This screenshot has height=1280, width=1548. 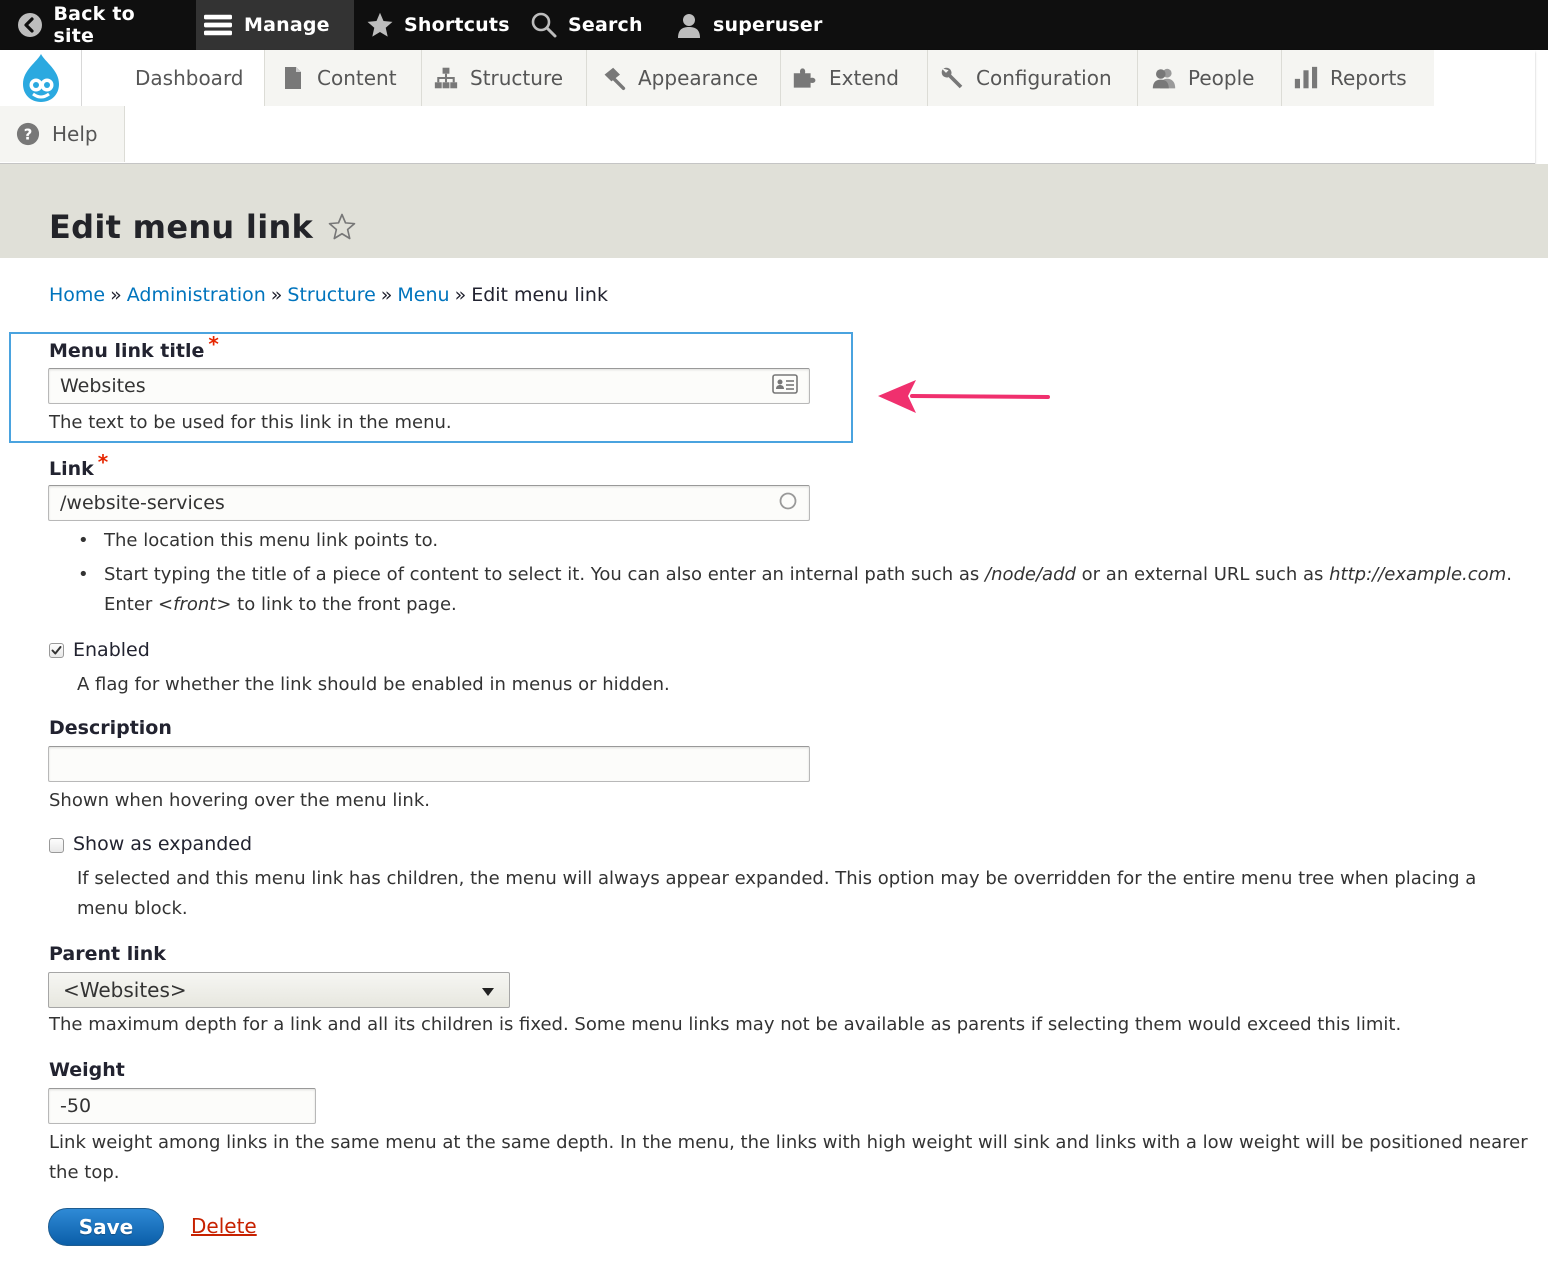 I want to click on enabled-label: Enabled, so click(x=111, y=650).